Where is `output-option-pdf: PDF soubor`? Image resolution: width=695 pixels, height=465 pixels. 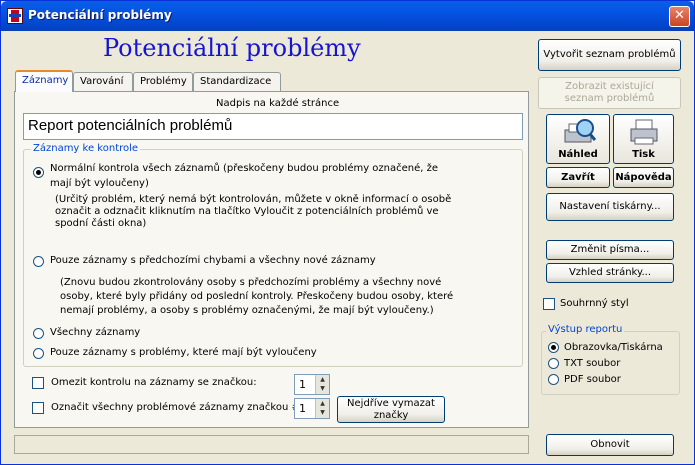 output-option-pdf: PDF soubor is located at coordinates (592, 379).